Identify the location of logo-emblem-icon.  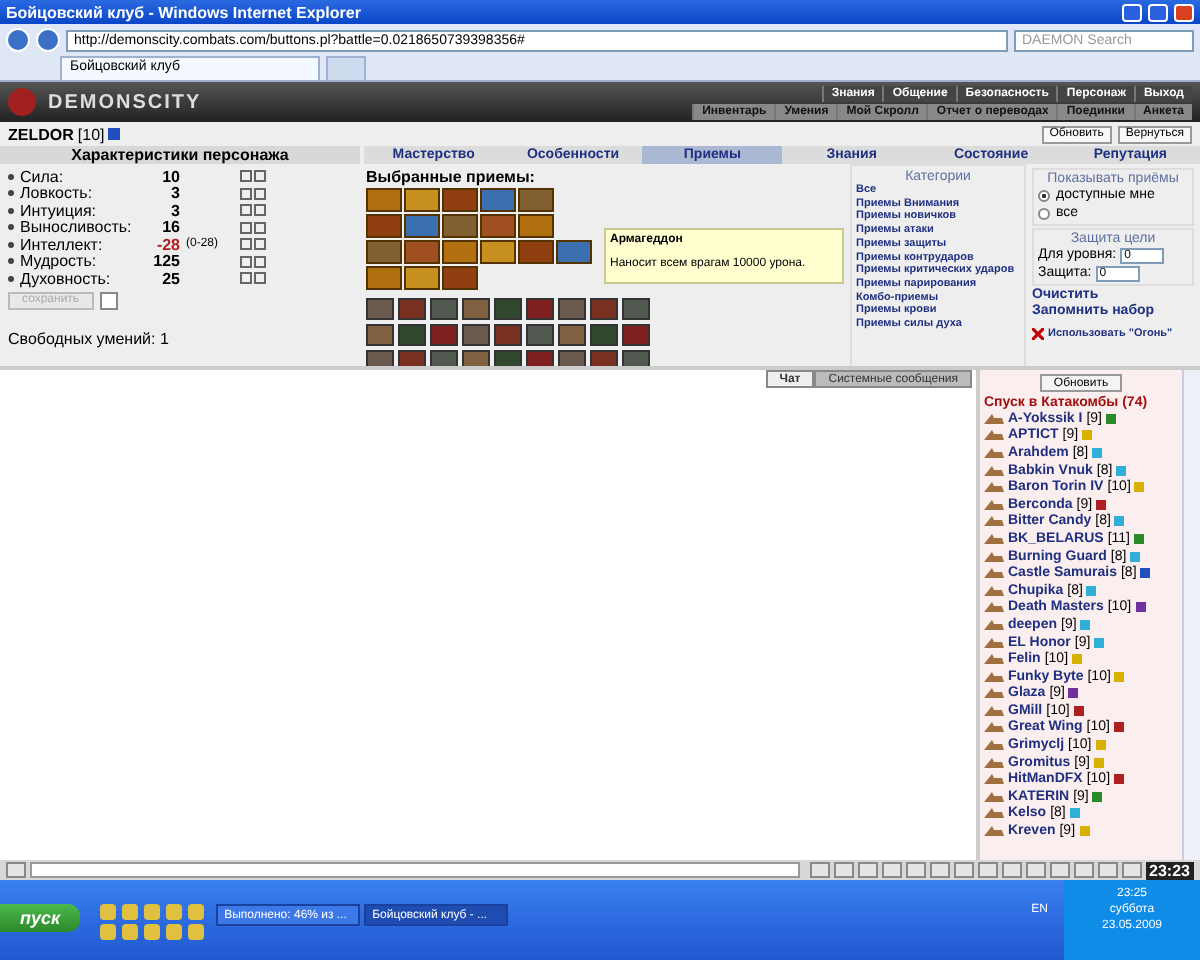
(22, 102).